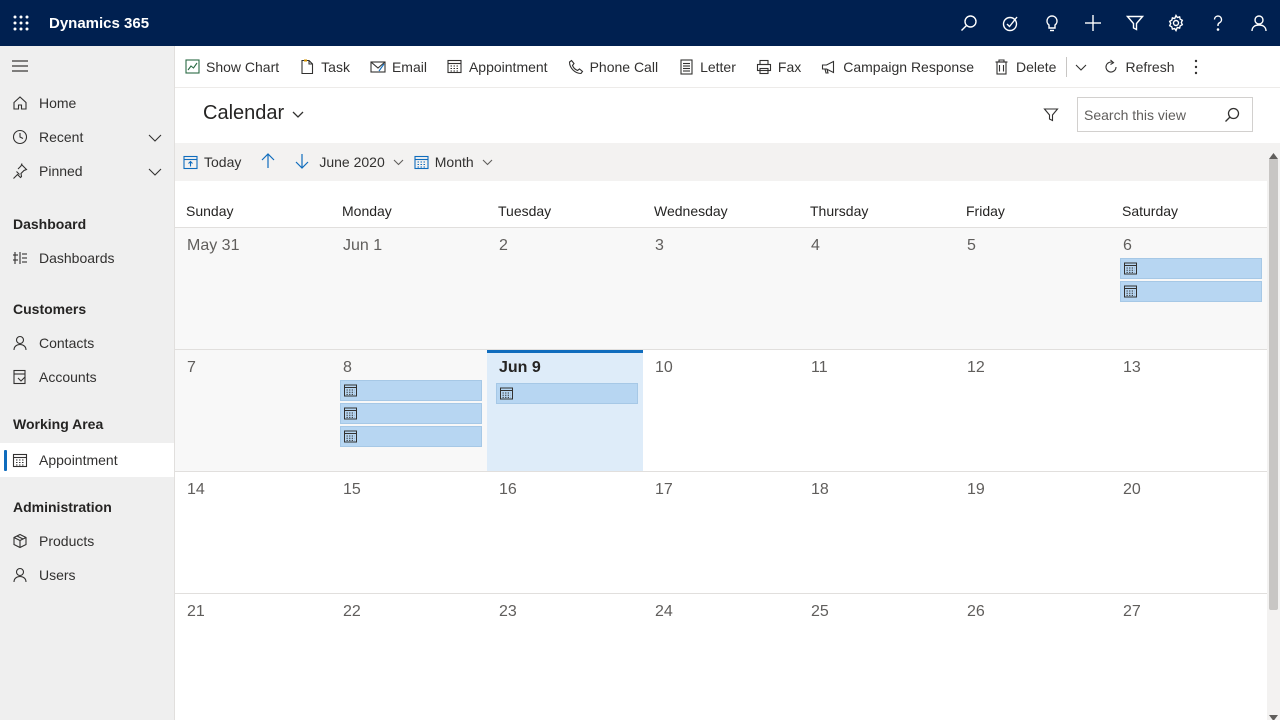 This screenshot has width=1280, height=720. I want to click on calendar-day-cell: 8, so click(409, 410).